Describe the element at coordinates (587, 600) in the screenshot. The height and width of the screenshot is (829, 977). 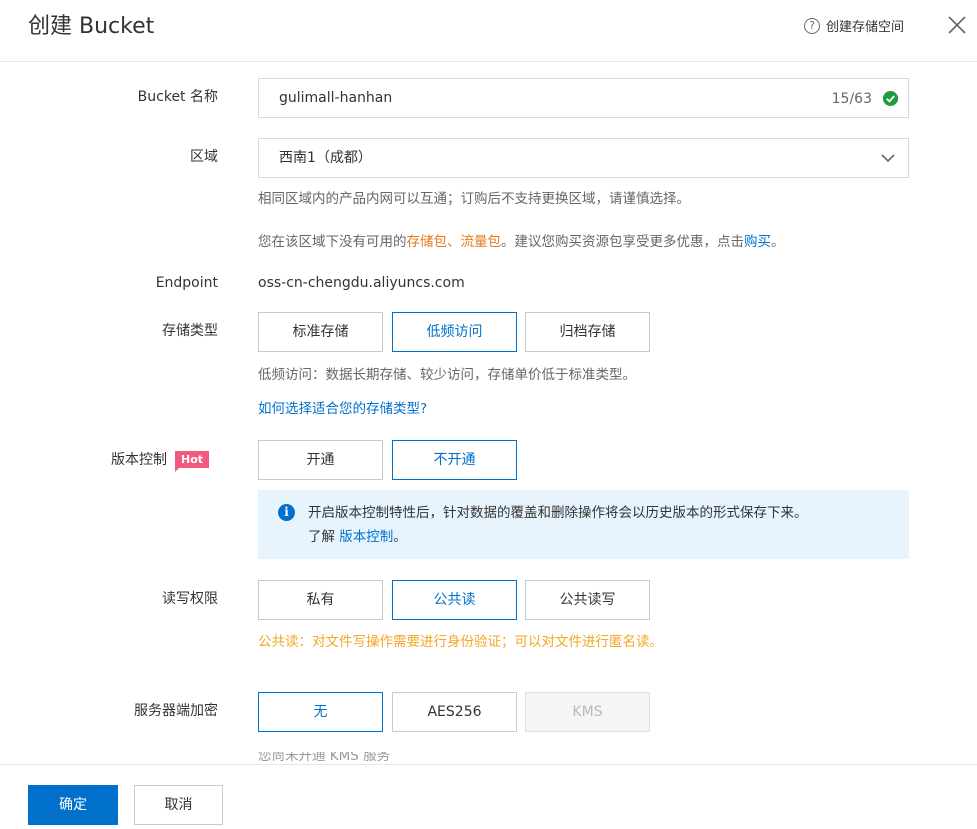
I see `acl-public-read-write: 公共读写` at that location.